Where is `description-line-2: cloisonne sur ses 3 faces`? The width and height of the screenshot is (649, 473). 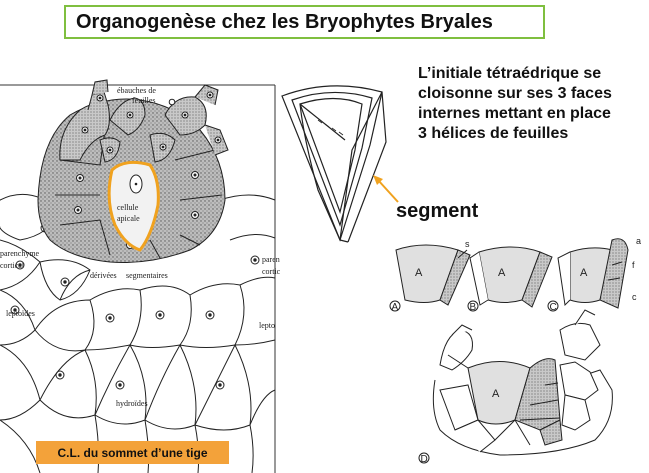
description-line-2: cloisonne sur ses 3 faces is located at coordinates (515, 93).